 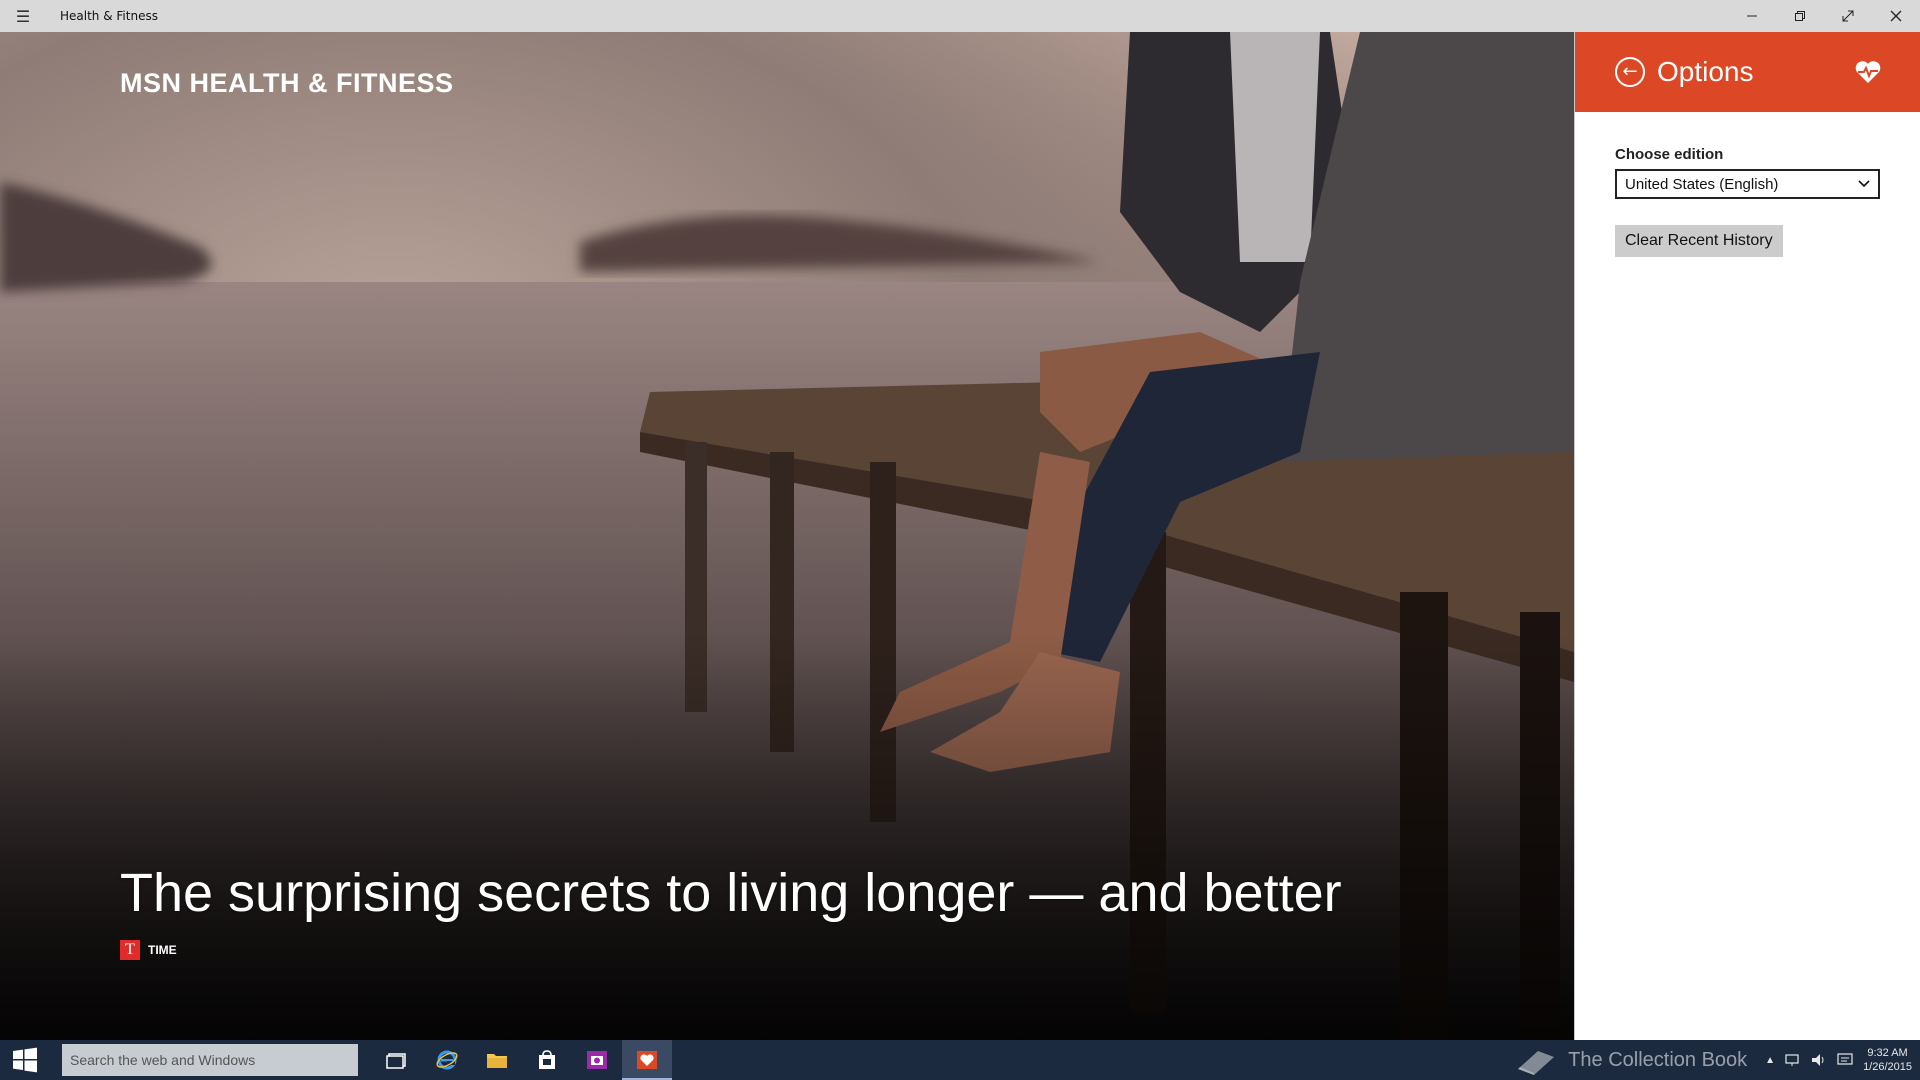 I want to click on store-bag-icon, so click(x=547, y=1059).